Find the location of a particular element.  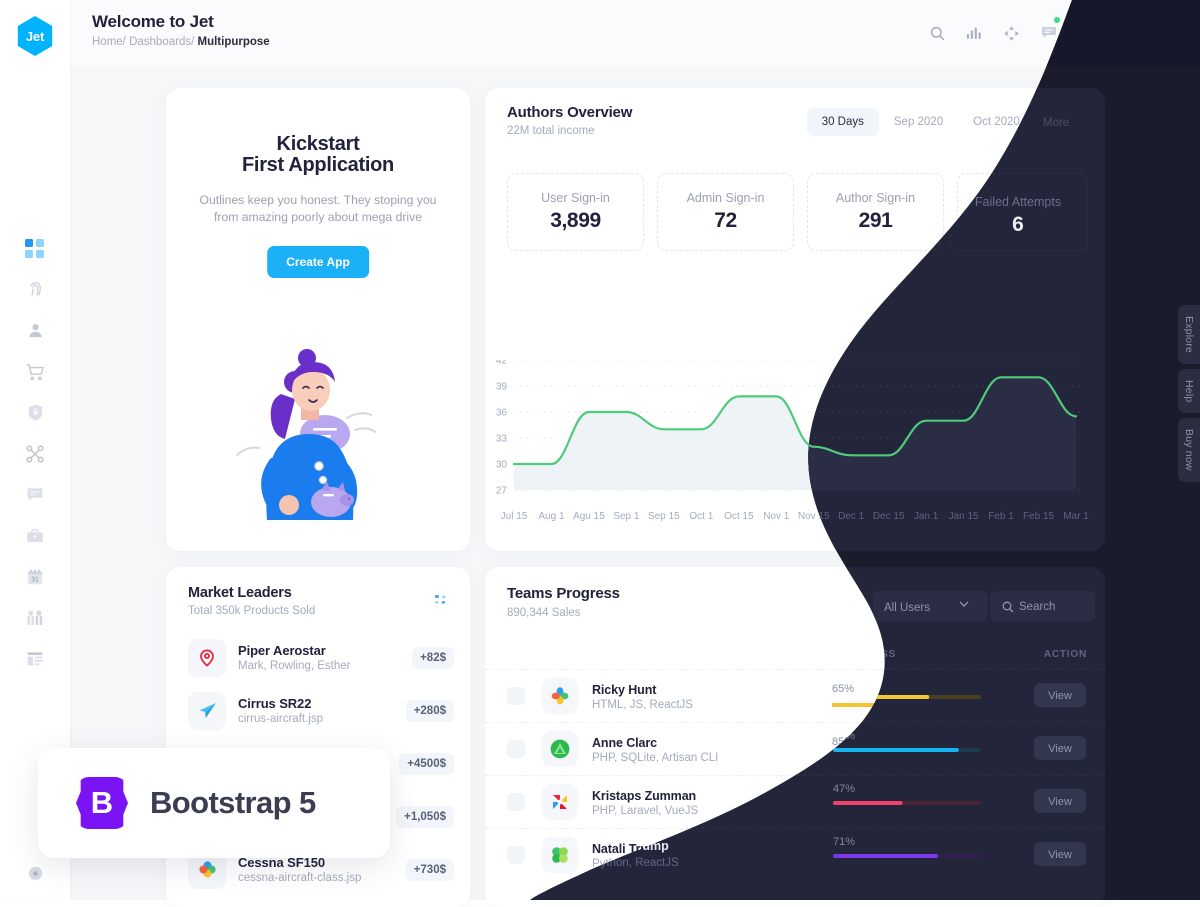

svg-text: Mar 1 is located at coordinates (1076, 516).